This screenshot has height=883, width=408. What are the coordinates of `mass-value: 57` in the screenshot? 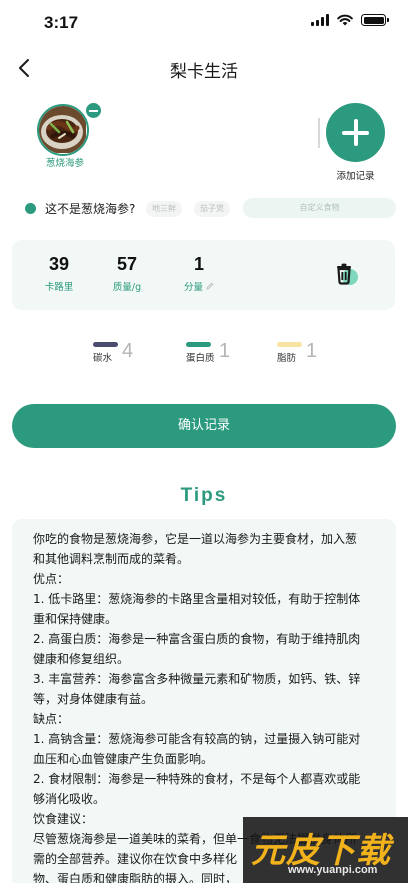 It's located at (127, 264).